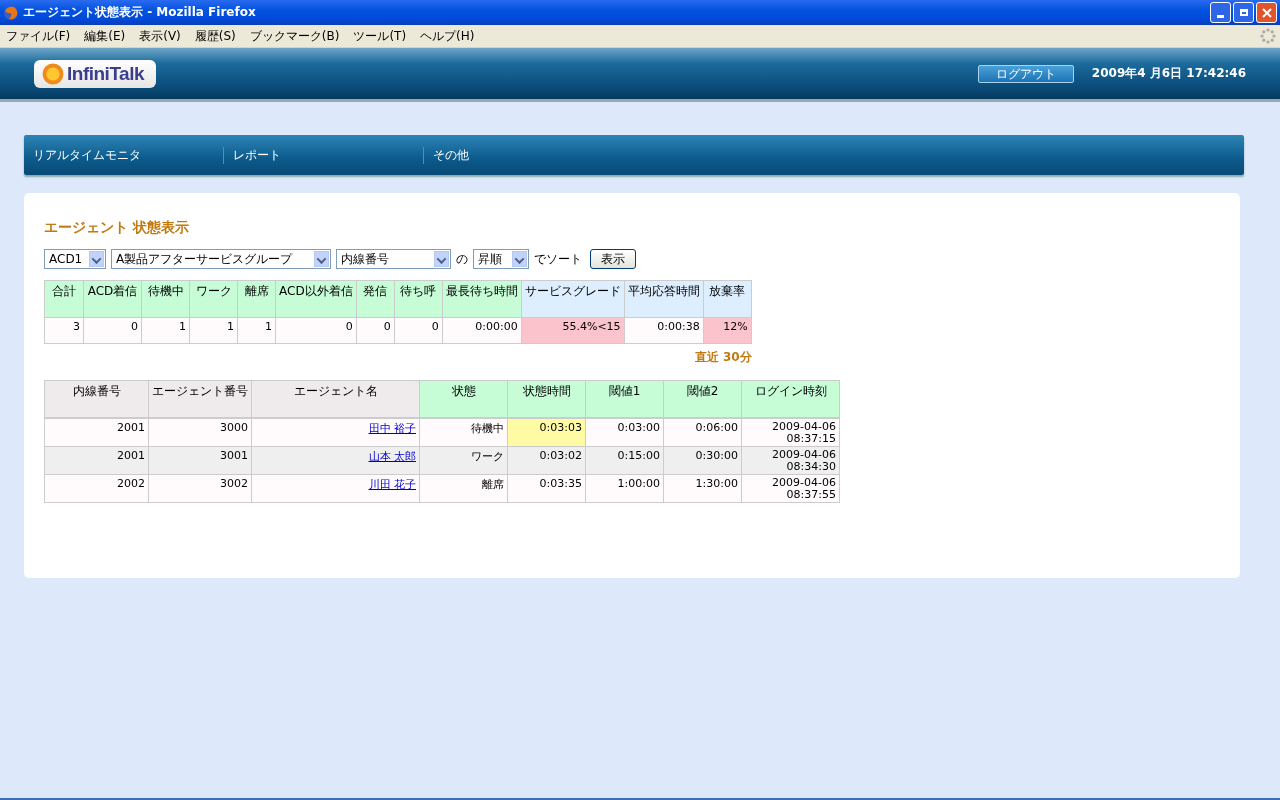 The height and width of the screenshot is (800, 1280). What do you see at coordinates (392, 485) in the screenshot?
I see `agent-name-link: 川田 花子` at bounding box center [392, 485].